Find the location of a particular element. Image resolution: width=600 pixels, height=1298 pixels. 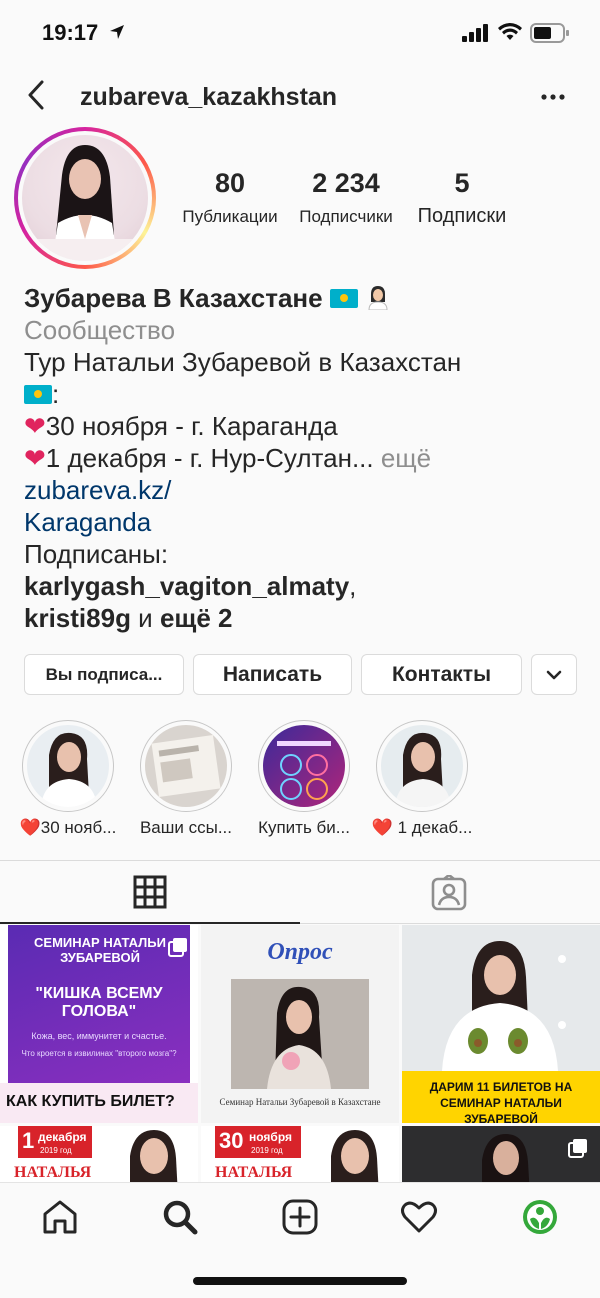

profile-category: Сообщество is located at coordinates (100, 330).